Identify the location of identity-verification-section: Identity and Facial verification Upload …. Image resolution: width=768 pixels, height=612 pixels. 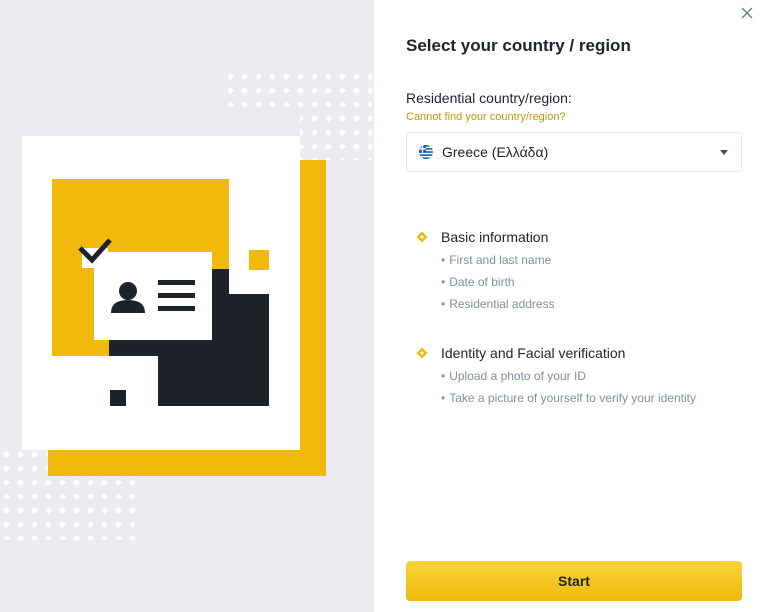
(556, 375).